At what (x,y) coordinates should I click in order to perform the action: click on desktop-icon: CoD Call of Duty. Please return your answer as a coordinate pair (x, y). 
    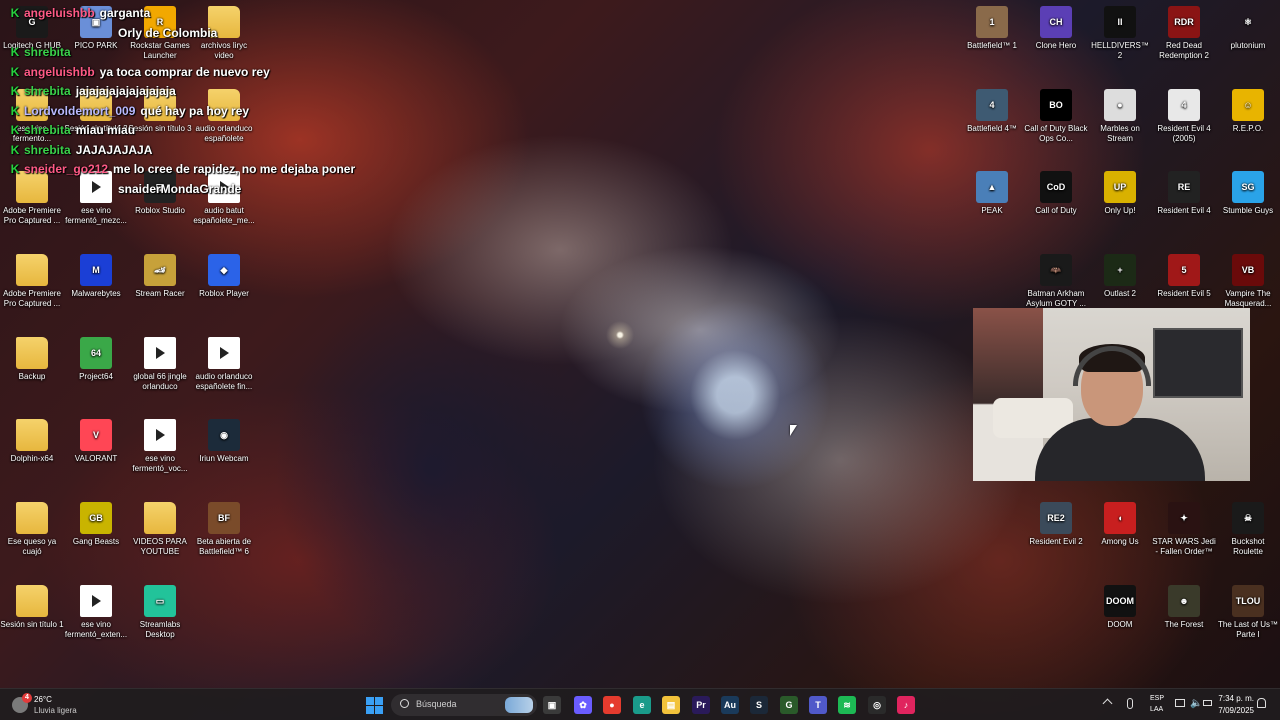
    Looking at the image, I should click on (1056, 193).